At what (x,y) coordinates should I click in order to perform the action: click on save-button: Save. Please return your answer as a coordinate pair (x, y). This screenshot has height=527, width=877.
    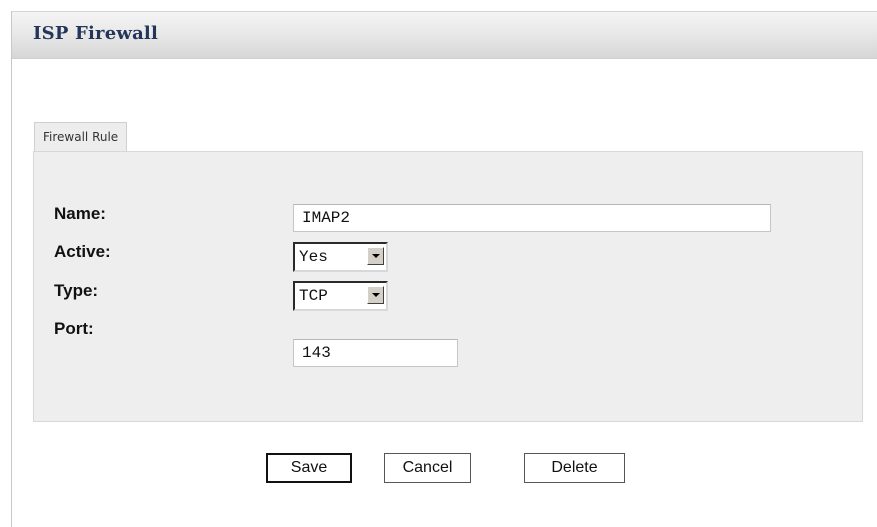
    Looking at the image, I should click on (309, 468).